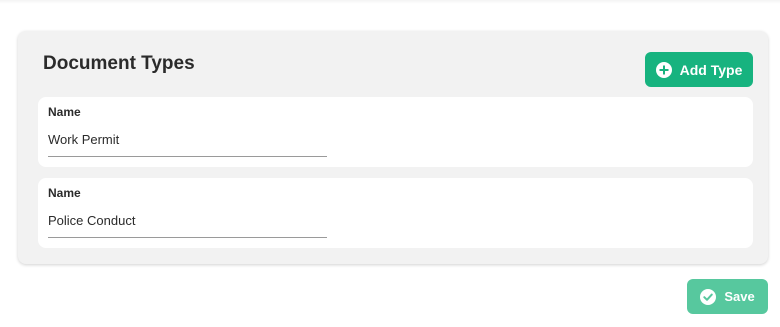 This screenshot has height=327, width=780. What do you see at coordinates (187, 223) in the screenshot?
I see `name-input: Police Conduct` at bounding box center [187, 223].